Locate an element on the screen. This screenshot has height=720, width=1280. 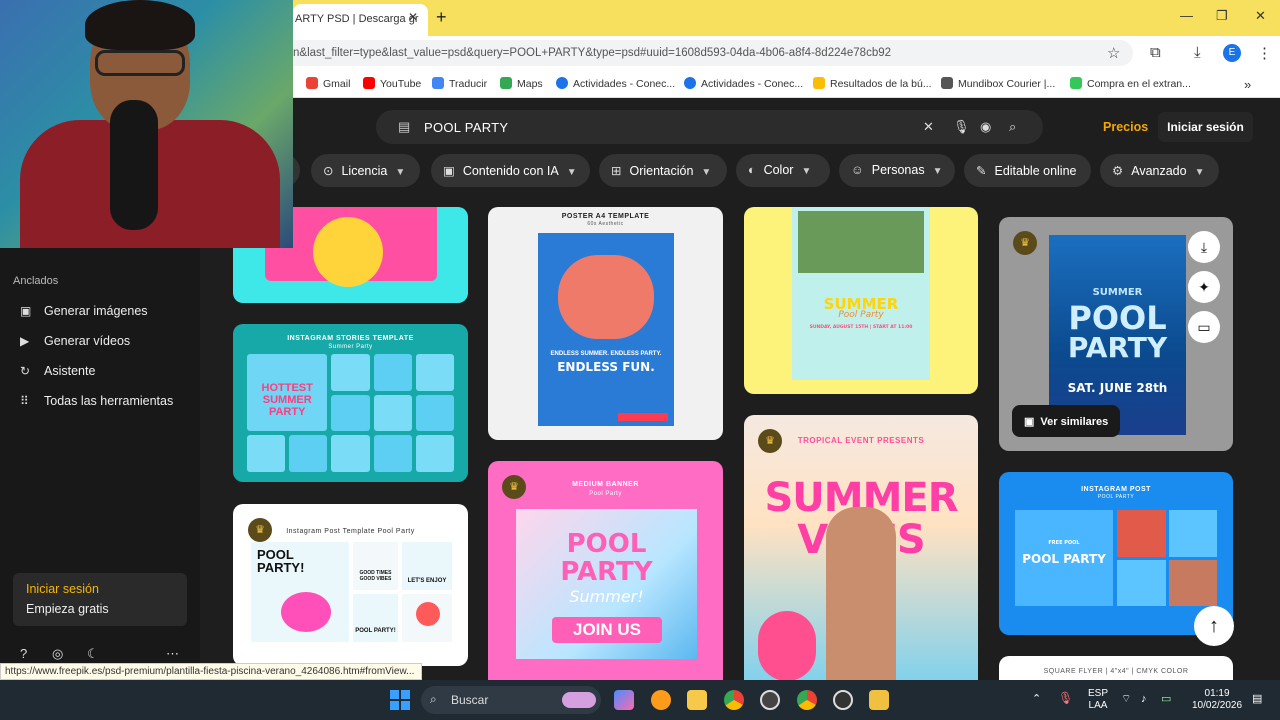
stories-grid: HOTTEST SUMMER PARTY is located at coordinates (350, 413).